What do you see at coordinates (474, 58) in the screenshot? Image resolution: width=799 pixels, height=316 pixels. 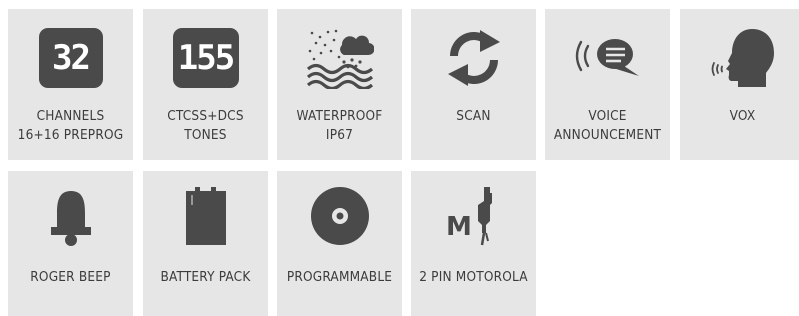 I see `refresh-arrows-icon` at bounding box center [474, 58].